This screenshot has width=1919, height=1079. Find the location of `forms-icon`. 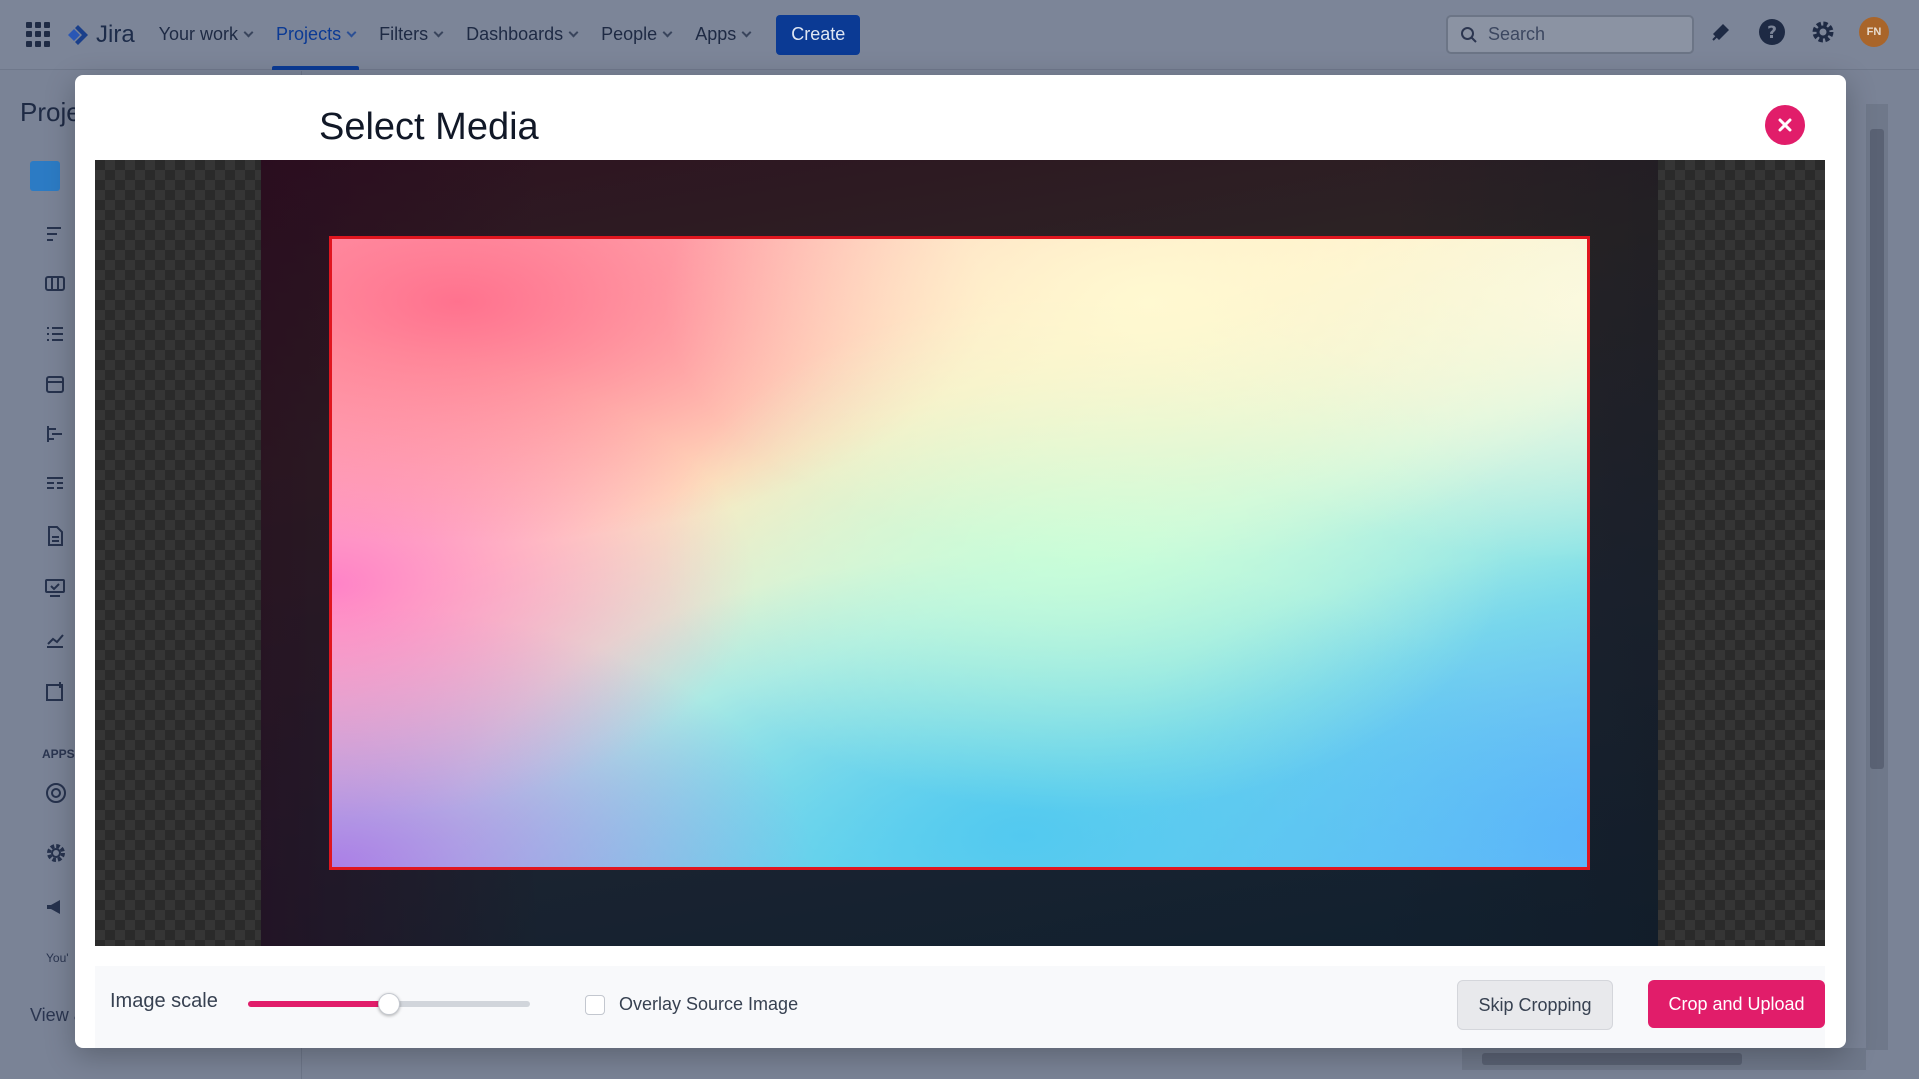

forms-icon is located at coordinates (57, 486).